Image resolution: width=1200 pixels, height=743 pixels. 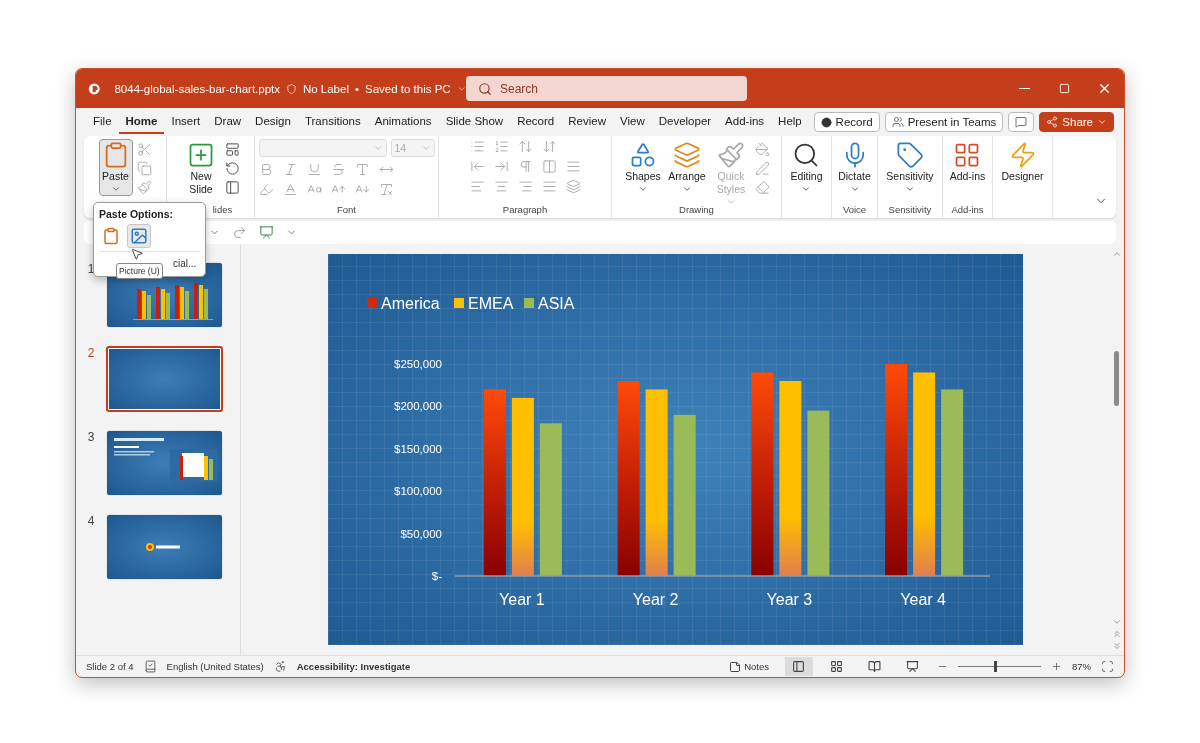 I want to click on share-icon, so click(x=1052, y=122).